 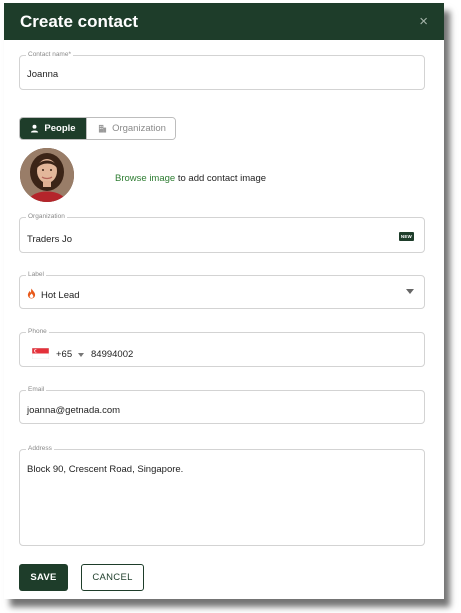 I want to click on tab-people-label: People, so click(x=60, y=128).